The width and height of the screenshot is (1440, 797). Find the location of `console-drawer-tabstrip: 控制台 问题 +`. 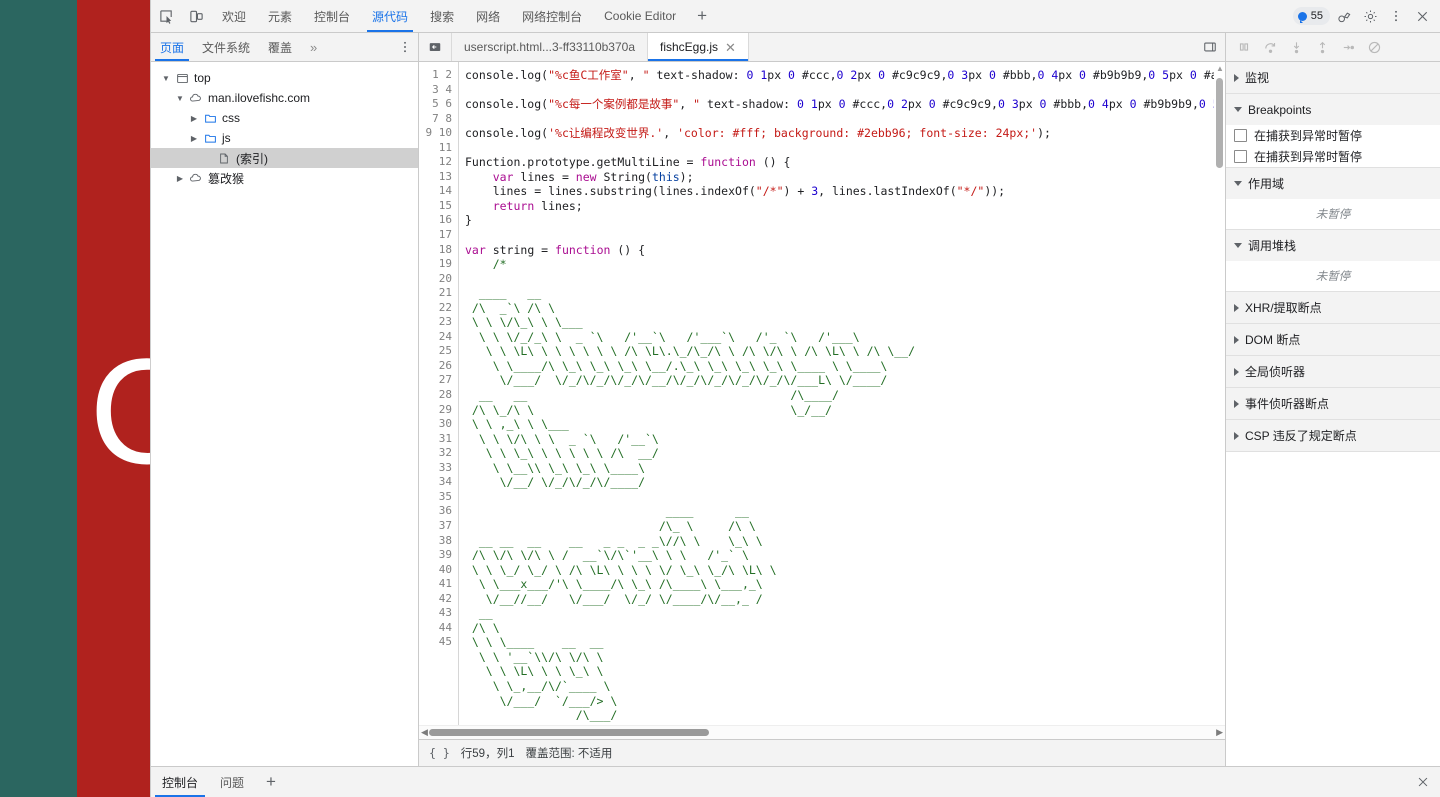

console-drawer-tabstrip: 控制台 问题 + is located at coordinates (795, 781).